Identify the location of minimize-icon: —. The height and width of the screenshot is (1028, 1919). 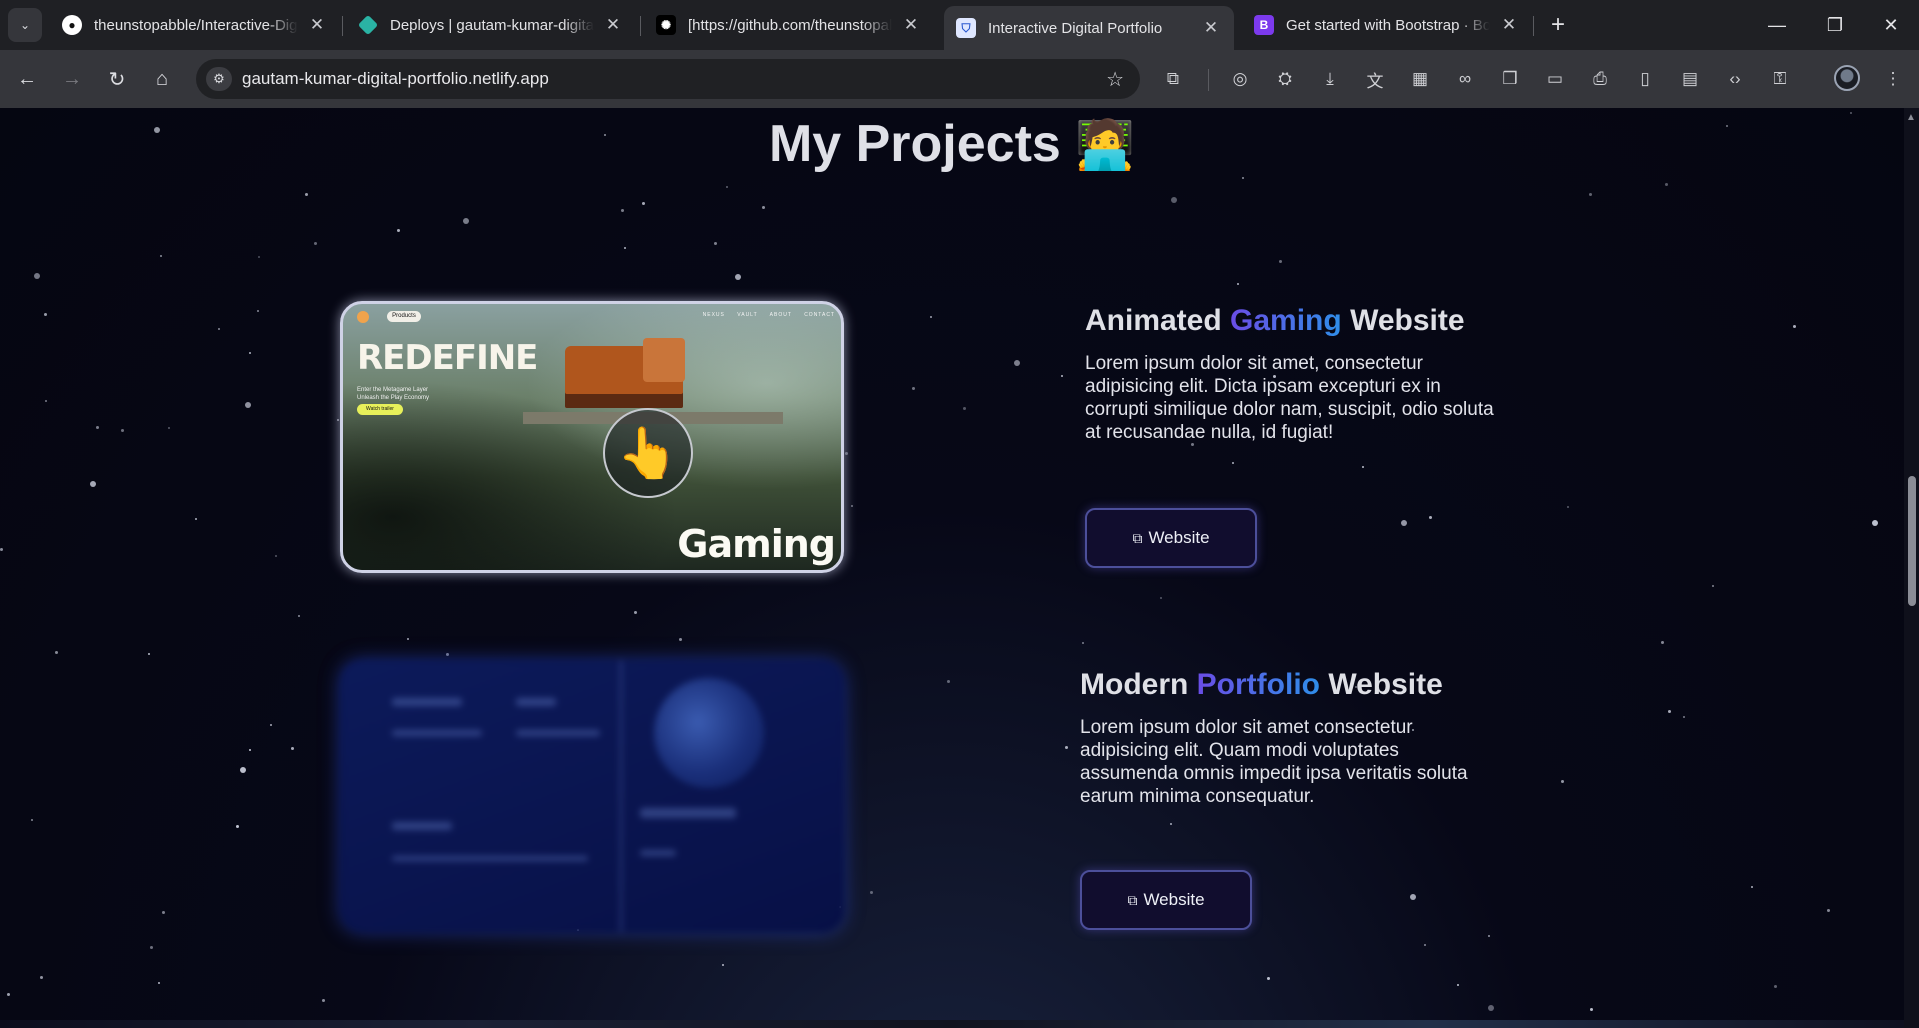
(1777, 24).